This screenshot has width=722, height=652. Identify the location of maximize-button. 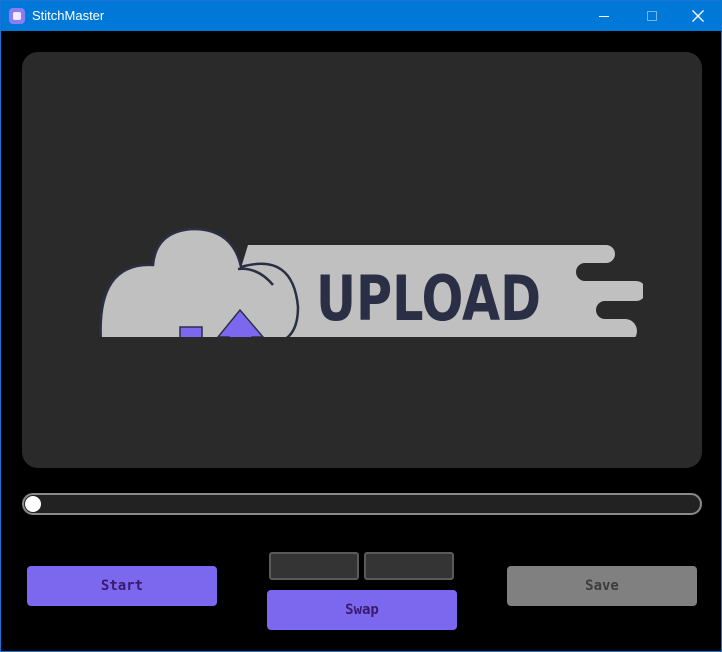
(652, 16).